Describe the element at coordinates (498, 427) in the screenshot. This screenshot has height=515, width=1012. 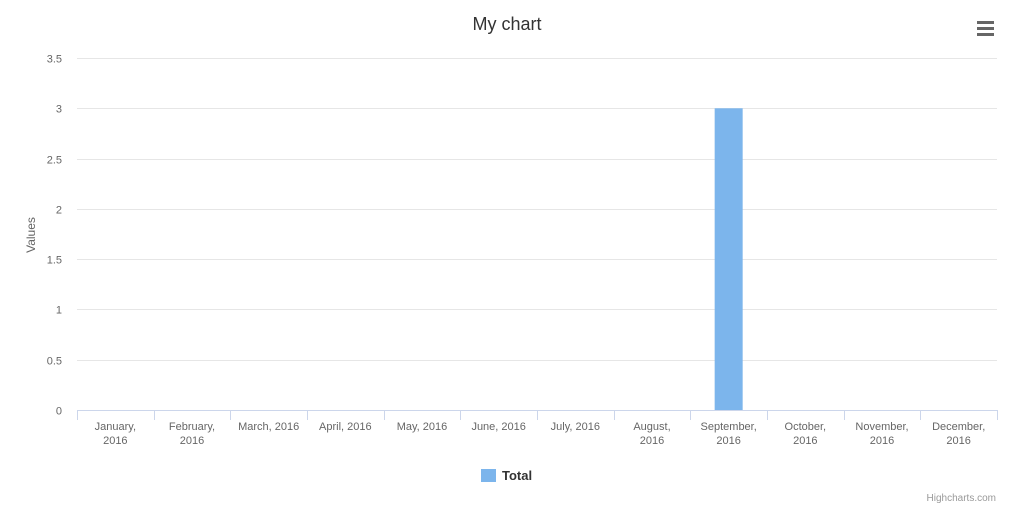
I see `x-tick-label: June, 2016` at that location.